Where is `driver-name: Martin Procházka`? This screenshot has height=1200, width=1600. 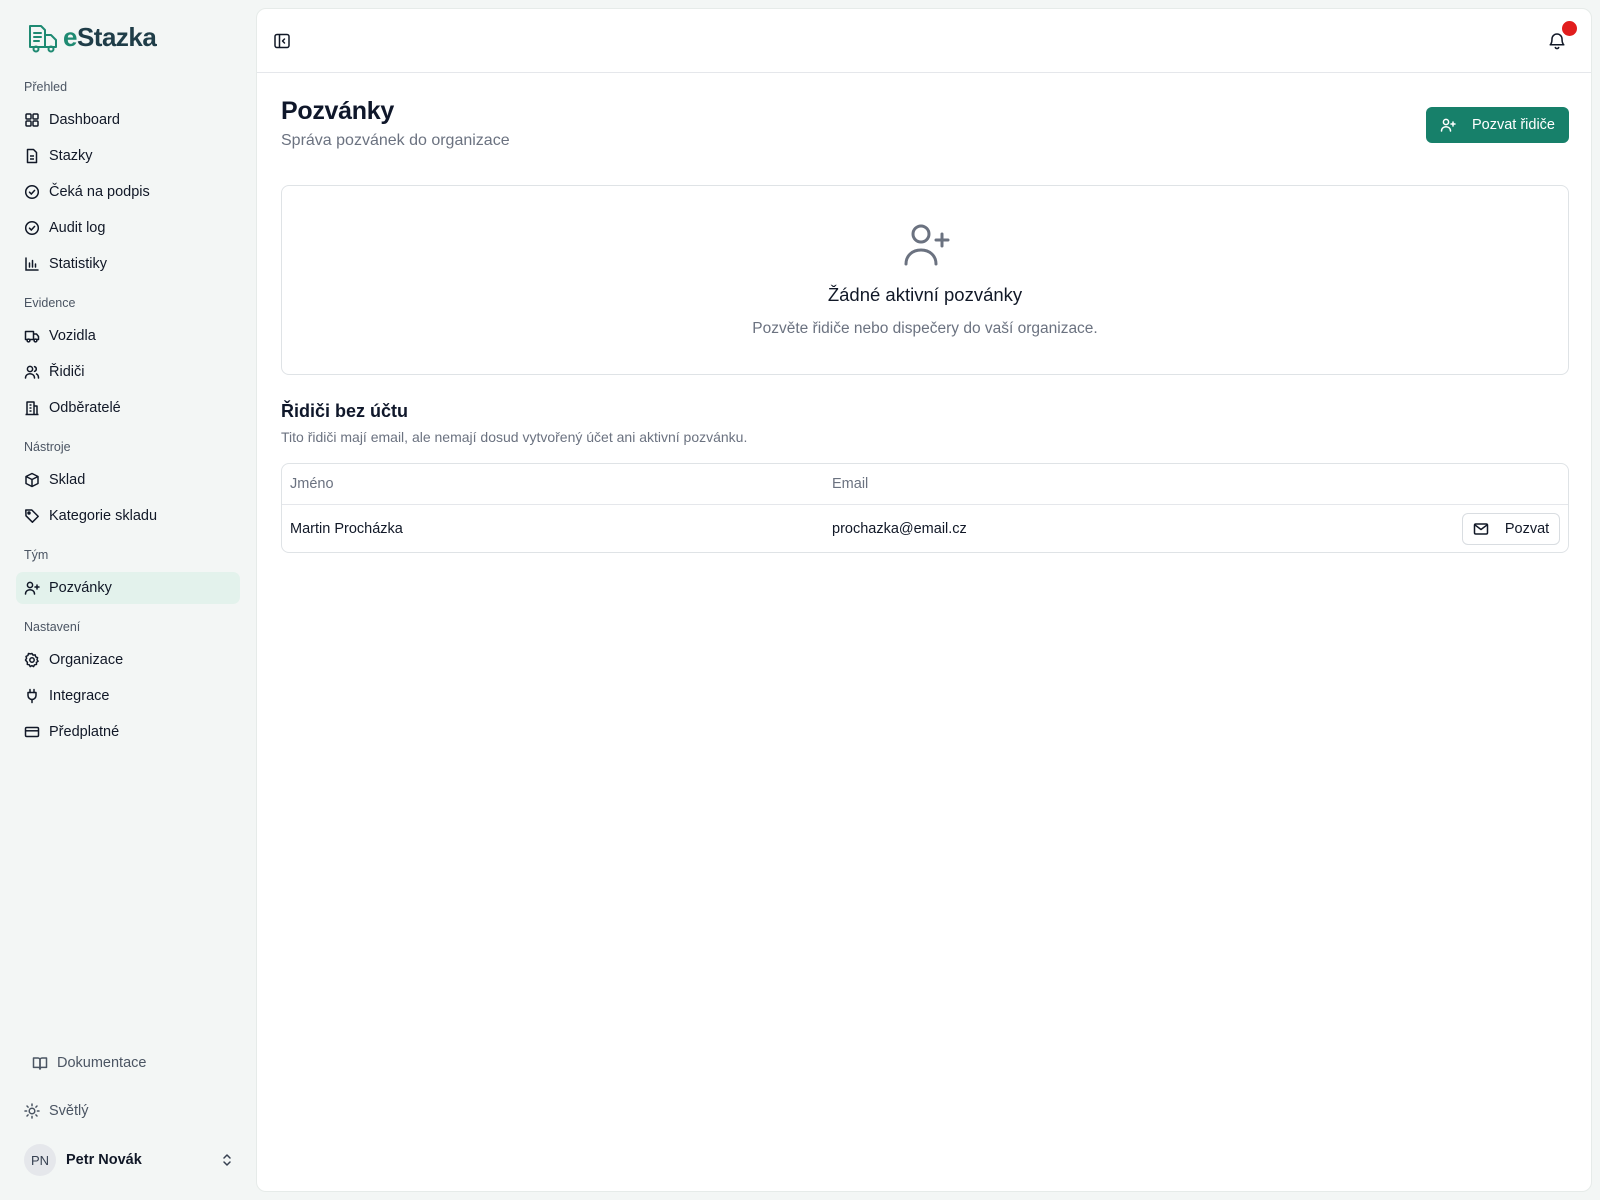
driver-name: Martin Procházka is located at coordinates (346, 529).